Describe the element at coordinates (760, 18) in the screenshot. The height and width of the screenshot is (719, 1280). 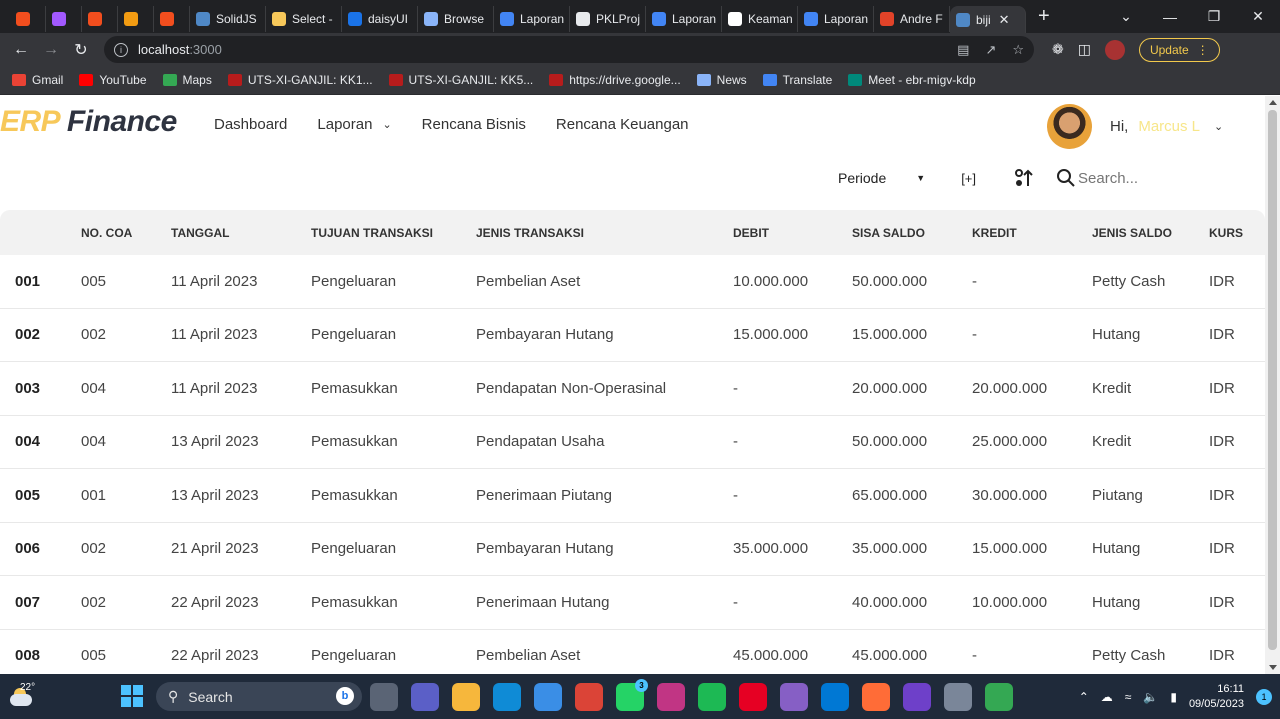
I see `browser-tab: Keaman` at that location.